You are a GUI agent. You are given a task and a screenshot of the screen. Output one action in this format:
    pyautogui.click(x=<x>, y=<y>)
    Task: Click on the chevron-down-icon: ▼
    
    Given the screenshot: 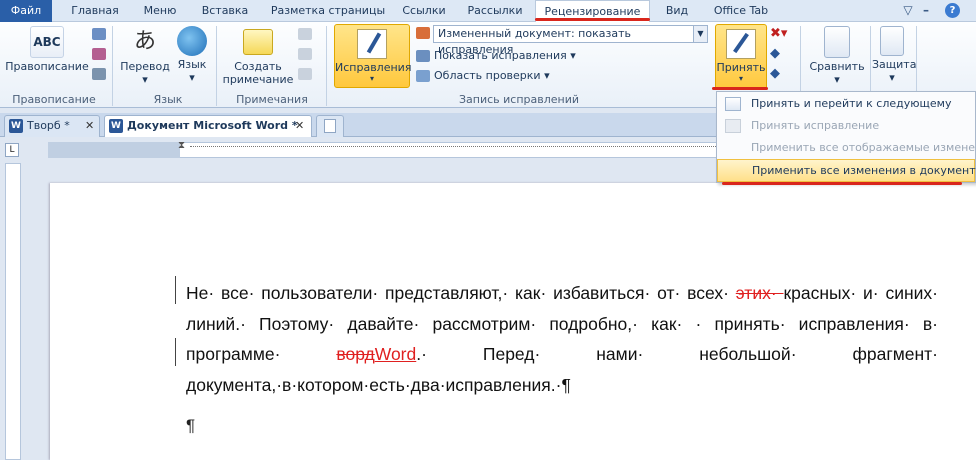 What is the action you would take?
    pyautogui.click(x=700, y=34)
    